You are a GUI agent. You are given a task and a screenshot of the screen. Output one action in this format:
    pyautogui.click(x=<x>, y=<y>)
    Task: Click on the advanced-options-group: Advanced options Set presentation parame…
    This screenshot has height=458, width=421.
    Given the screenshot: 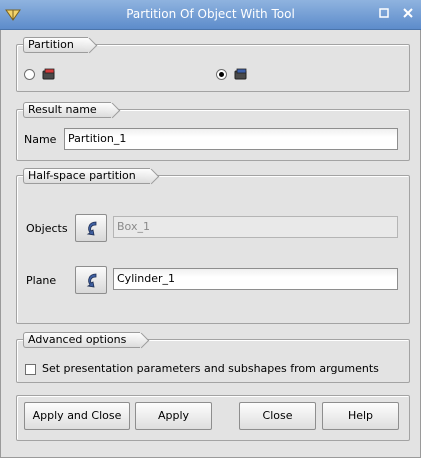 What is the action you would take?
    pyautogui.click(x=213, y=357)
    